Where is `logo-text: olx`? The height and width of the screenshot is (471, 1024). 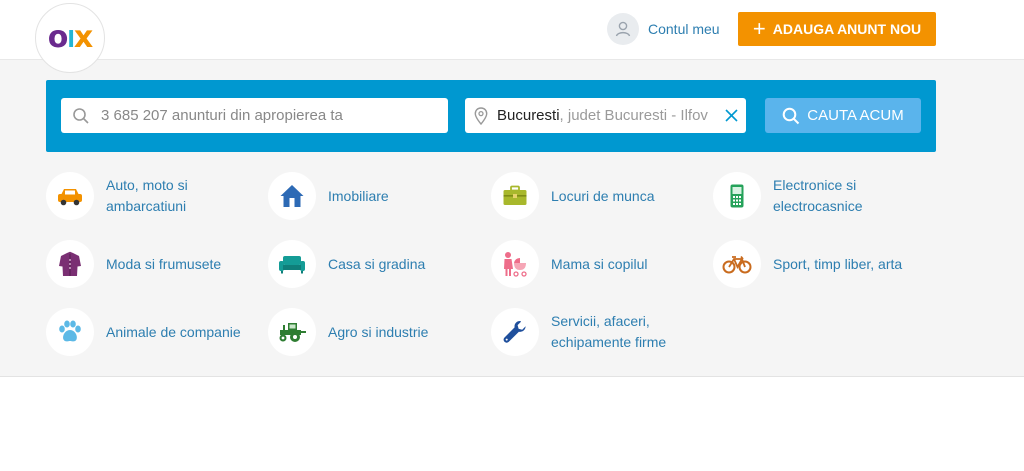
logo-text: olx is located at coordinates (70, 37).